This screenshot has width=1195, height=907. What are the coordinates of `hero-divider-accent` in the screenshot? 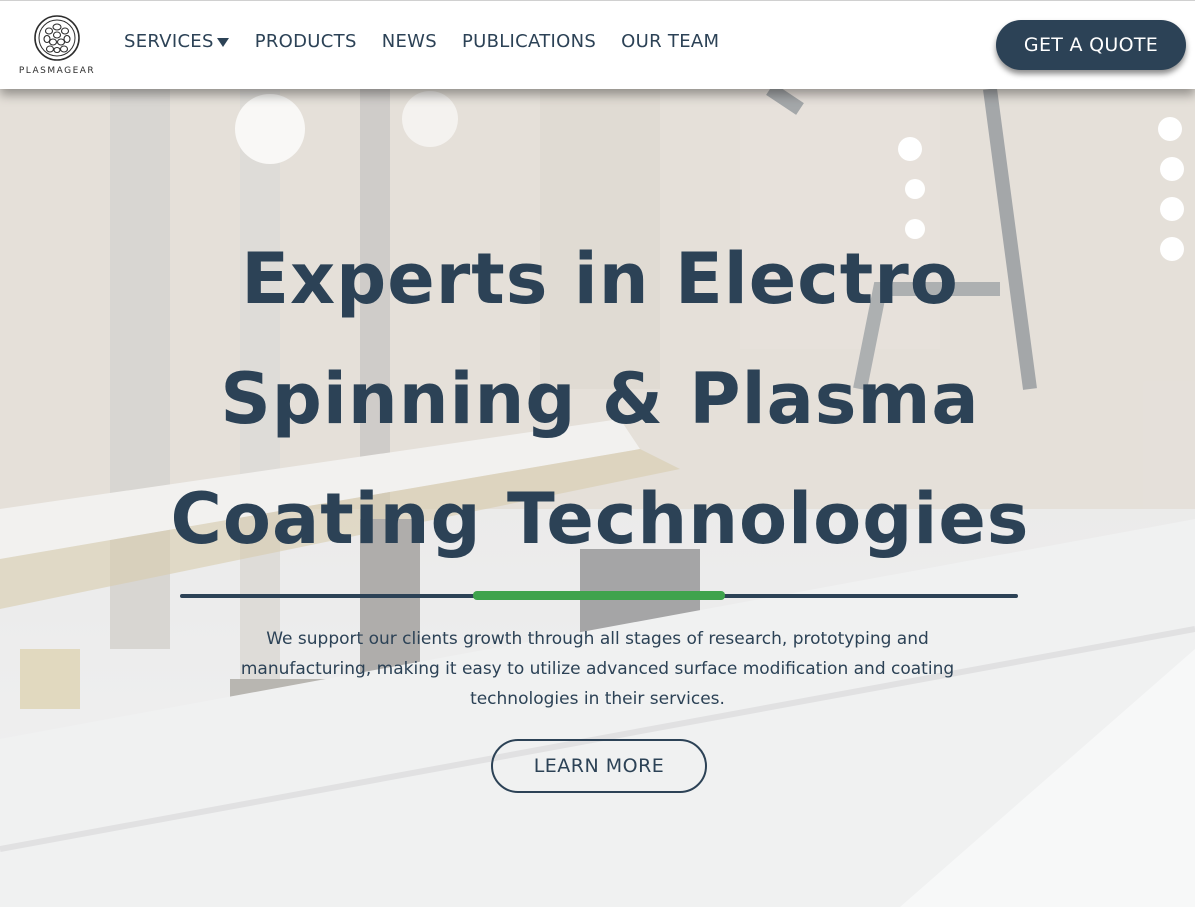 It's located at (599, 595).